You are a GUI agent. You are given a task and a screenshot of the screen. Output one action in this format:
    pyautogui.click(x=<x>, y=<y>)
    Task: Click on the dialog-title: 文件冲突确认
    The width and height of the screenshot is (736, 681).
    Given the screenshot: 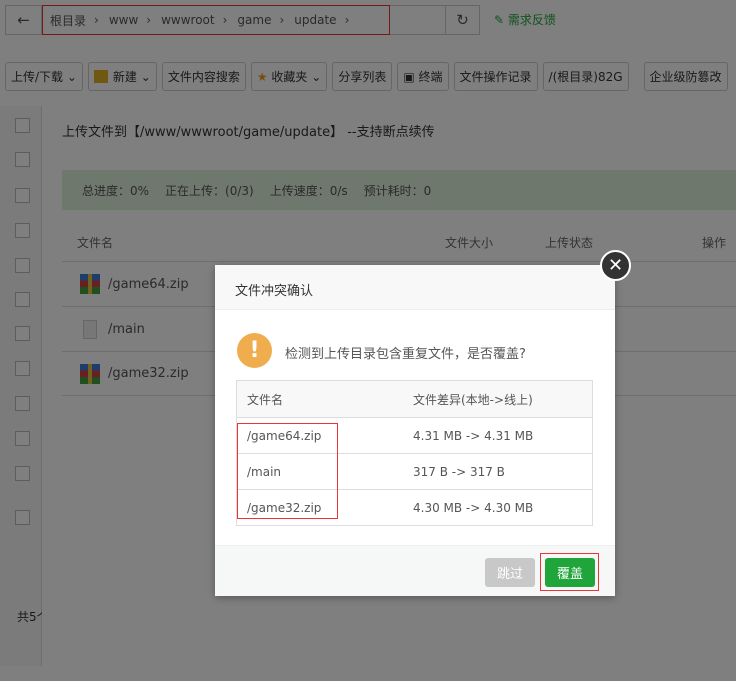 What is the action you would take?
    pyautogui.click(x=415, y=287)
    